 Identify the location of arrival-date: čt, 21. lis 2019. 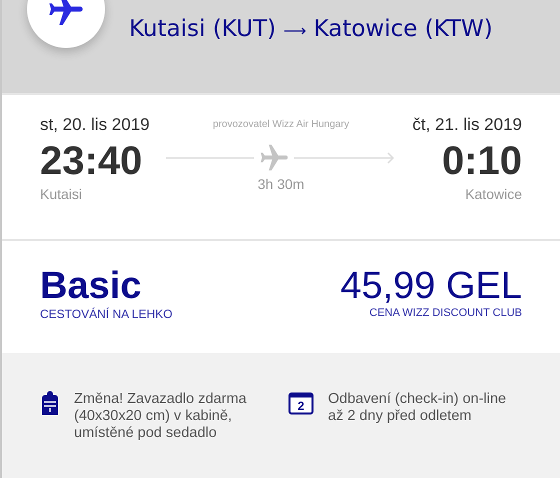
(467, 125).